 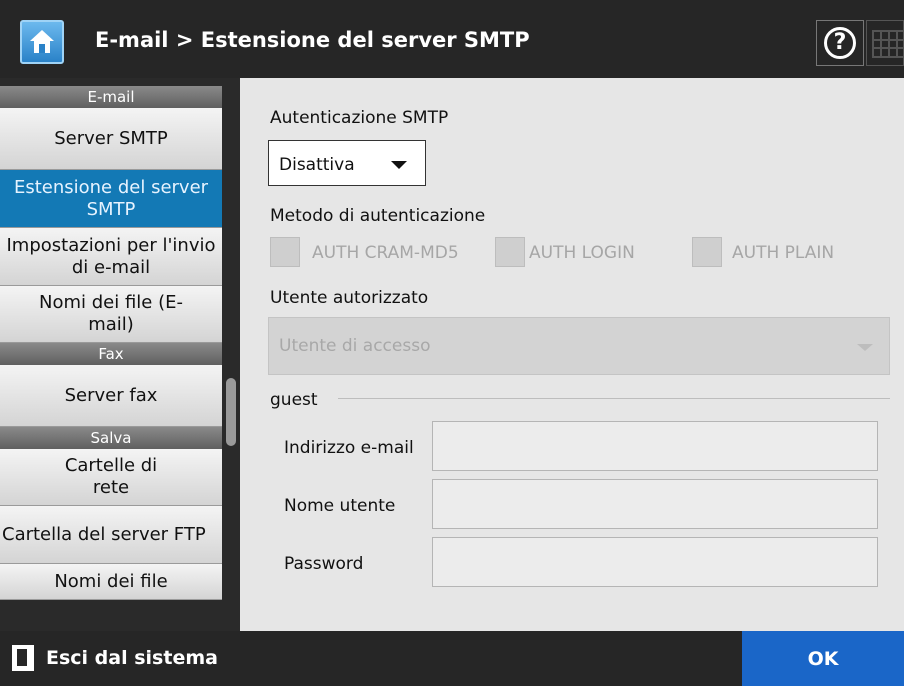 I want to click on divider, so click(x=614, y=398).